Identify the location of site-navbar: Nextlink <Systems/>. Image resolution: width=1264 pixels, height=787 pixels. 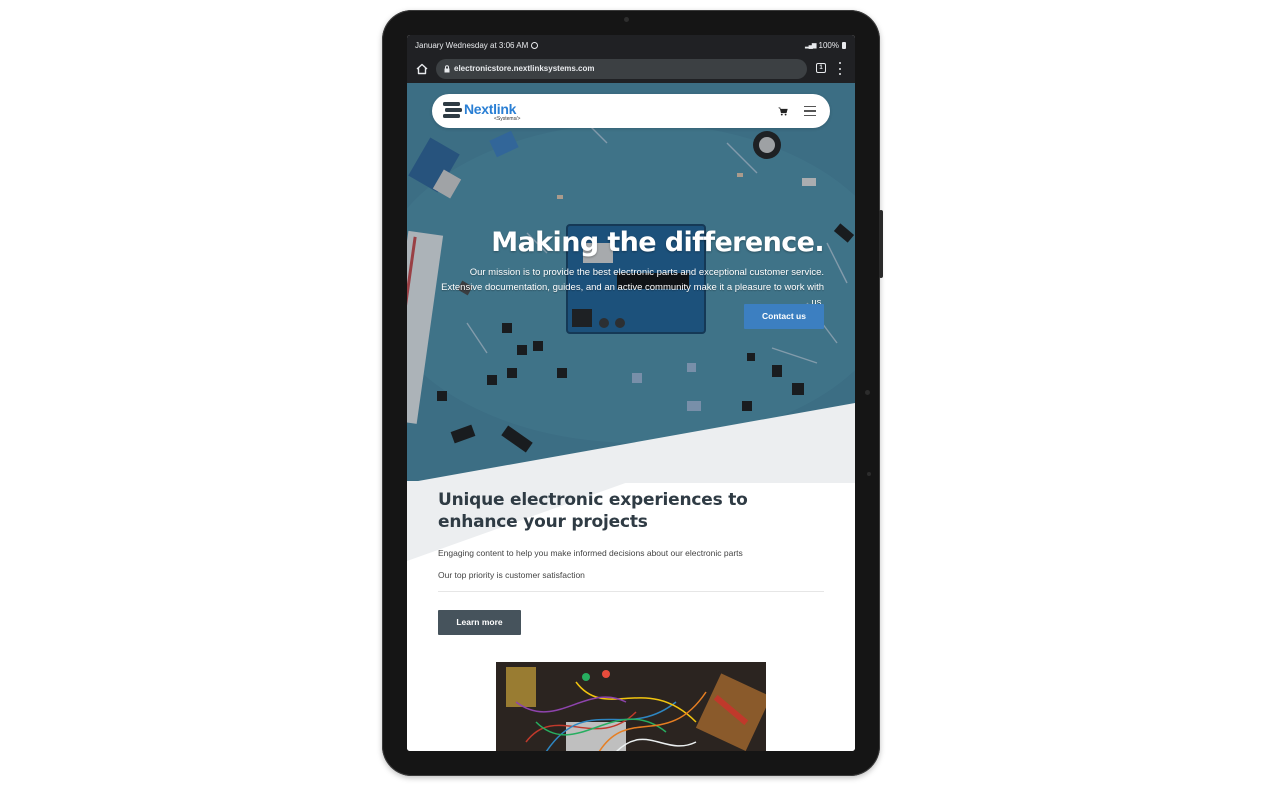
(631, 111).